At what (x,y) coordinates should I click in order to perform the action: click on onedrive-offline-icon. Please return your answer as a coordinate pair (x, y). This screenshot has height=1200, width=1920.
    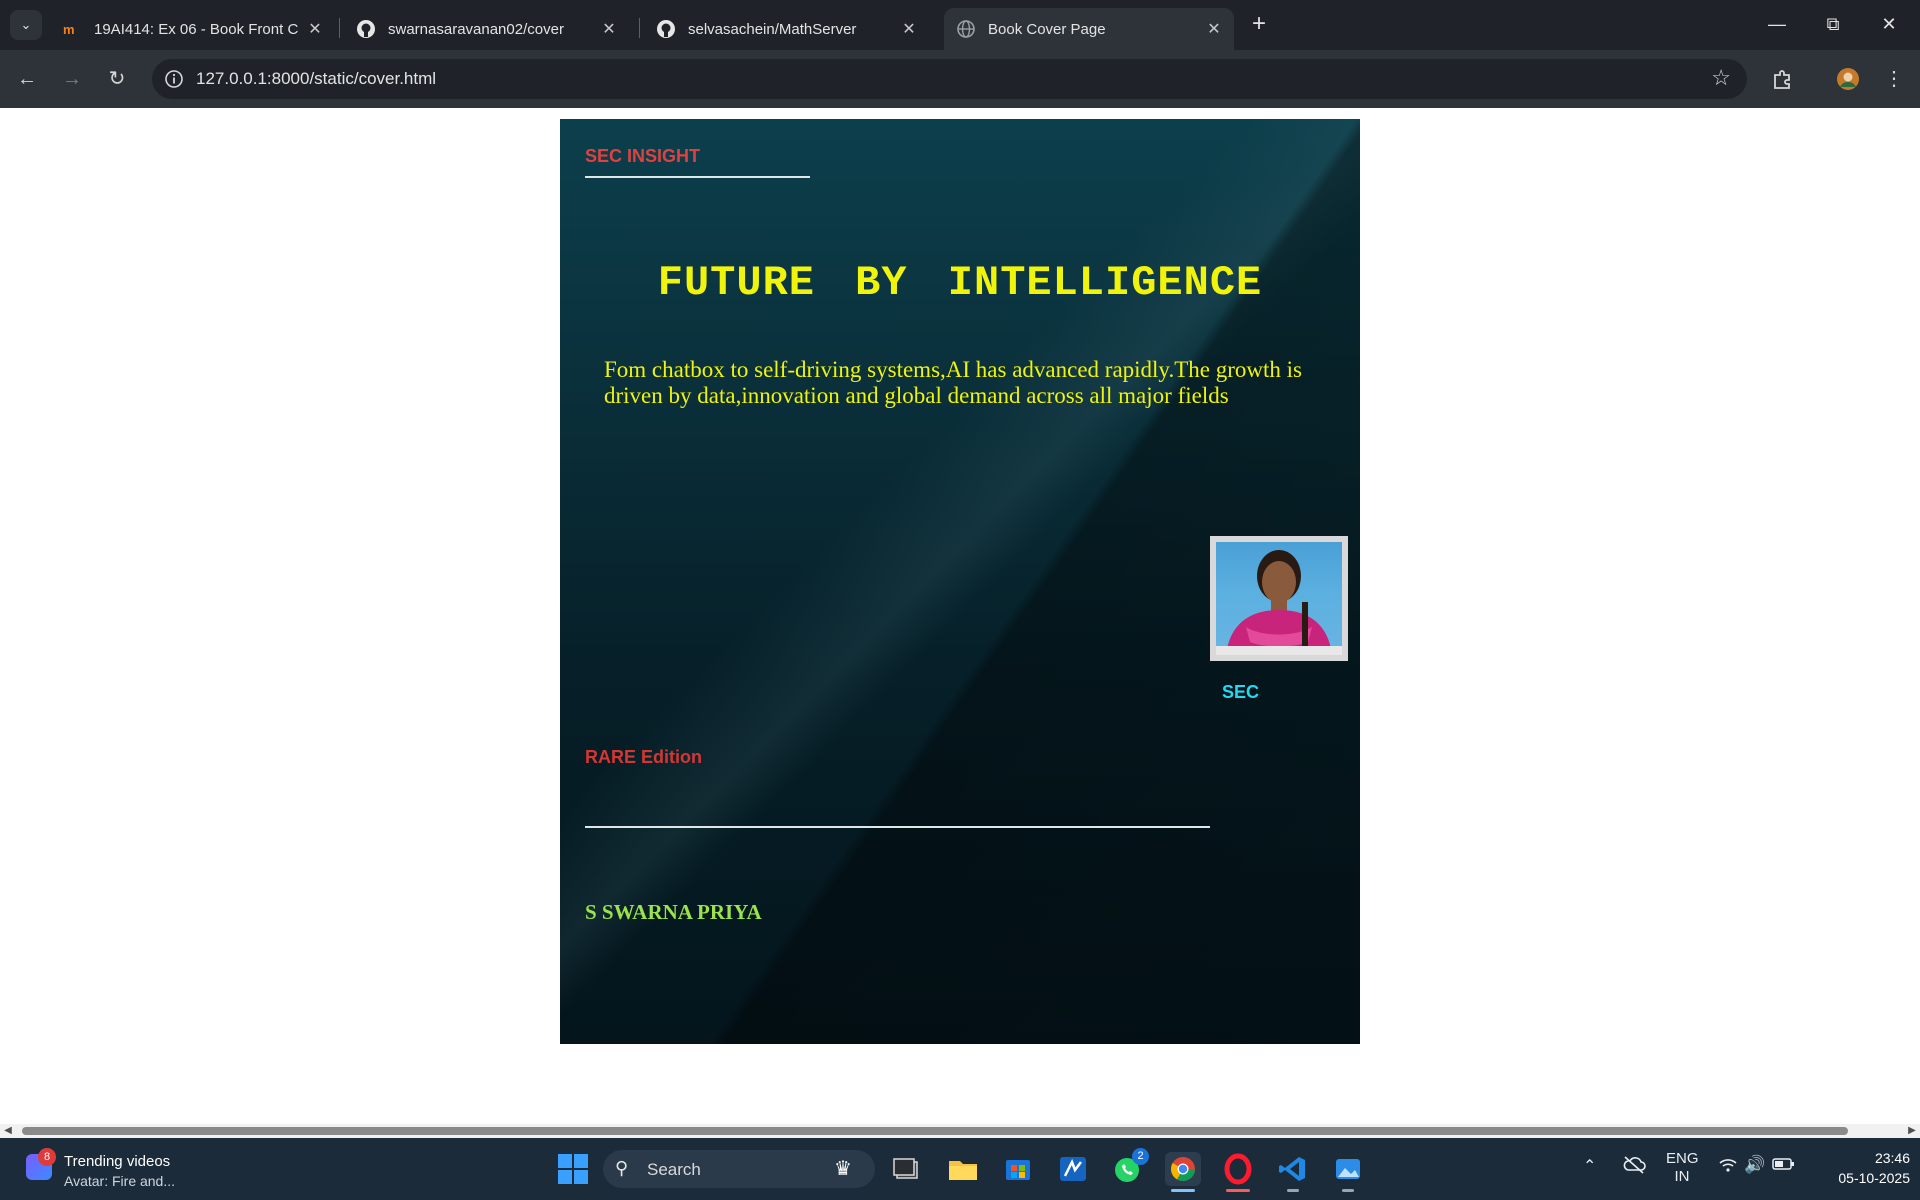
    Looking at the image, I should click on (1634, 1167).